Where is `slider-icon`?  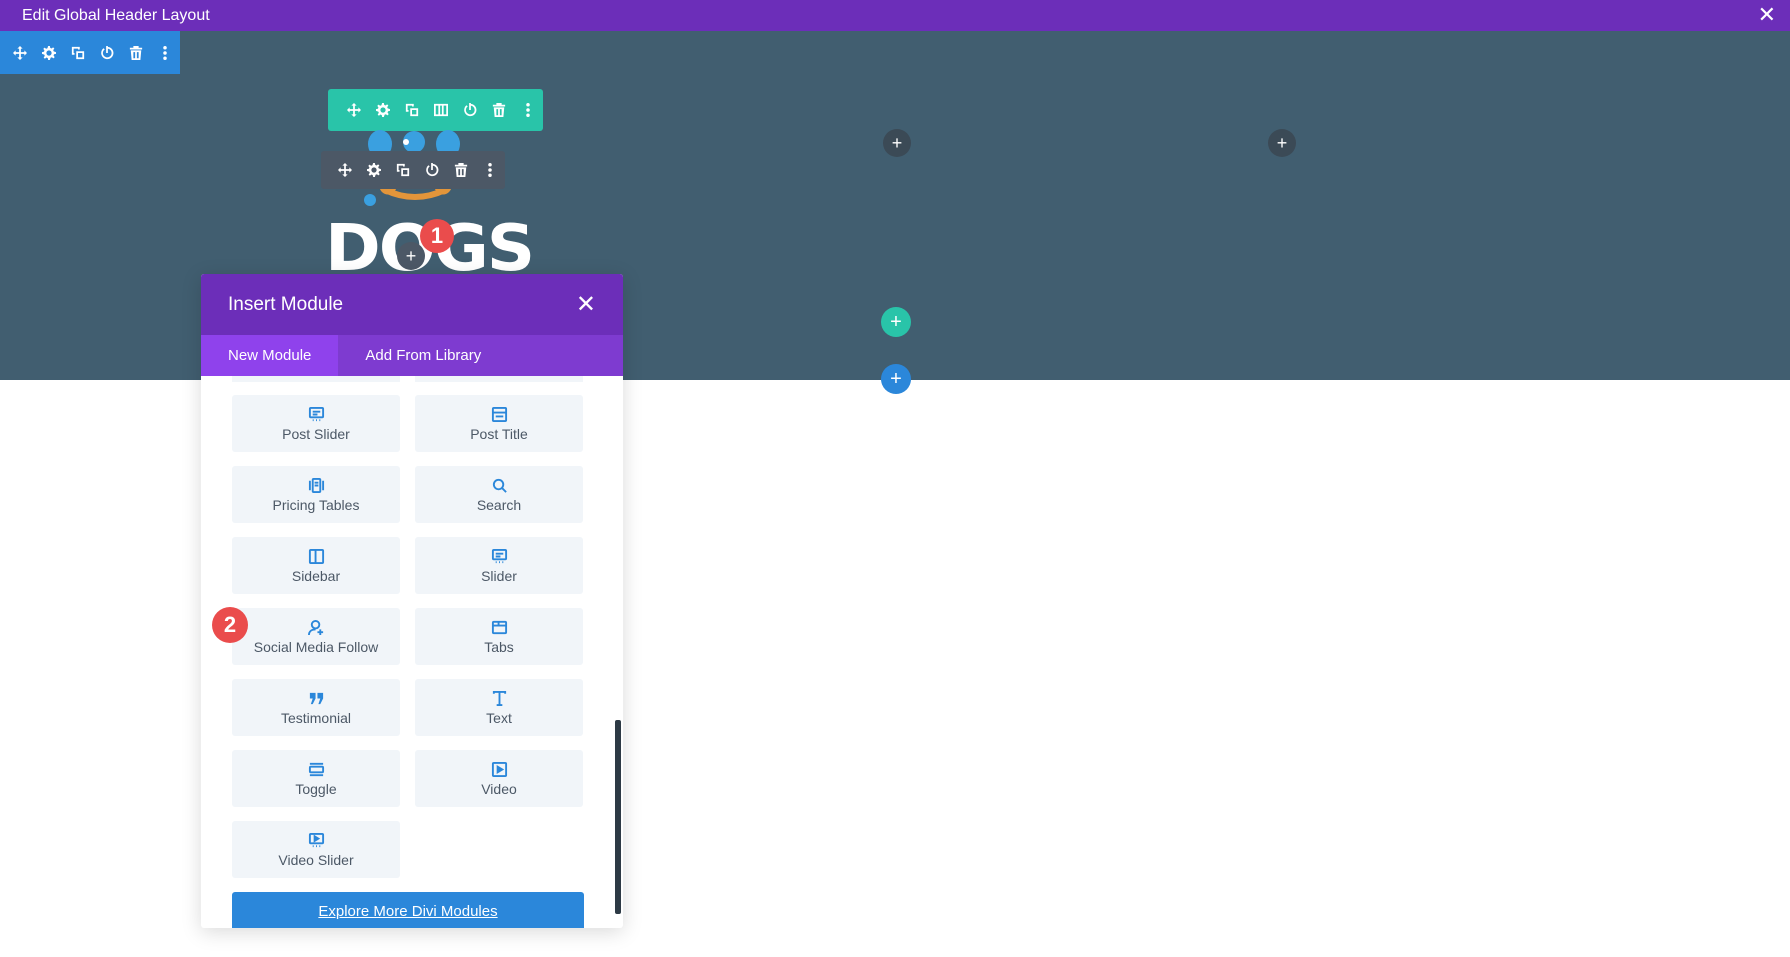
slider-icon is located at coordinates (499, 556).